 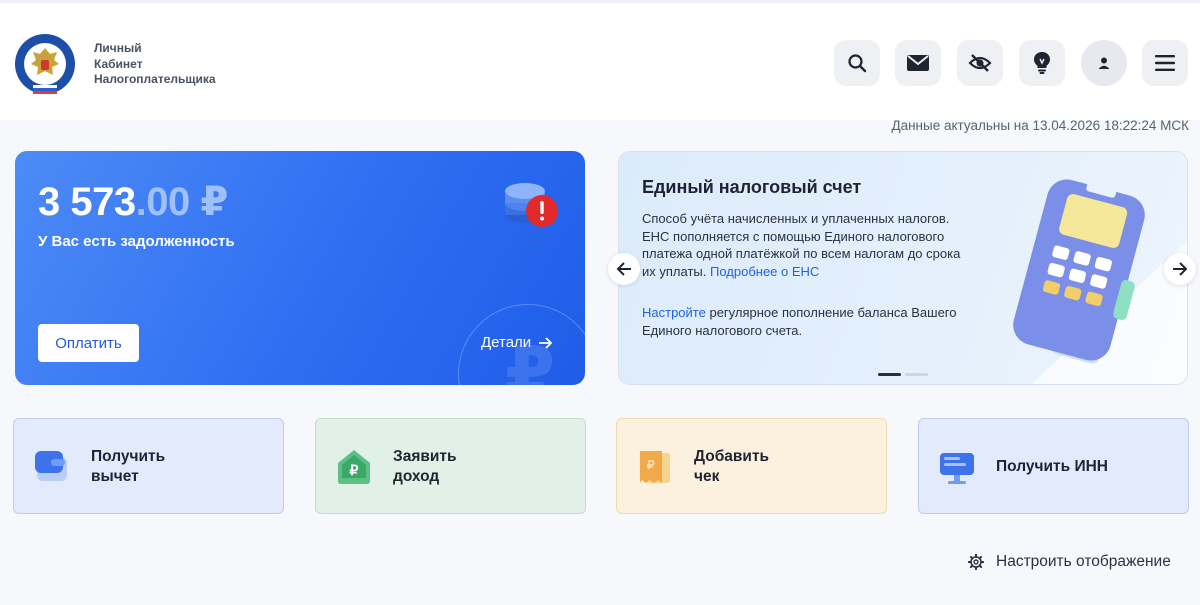 I want to click on tile-declare-income: ₽ Заявить доход, so click(x=450, y=466).